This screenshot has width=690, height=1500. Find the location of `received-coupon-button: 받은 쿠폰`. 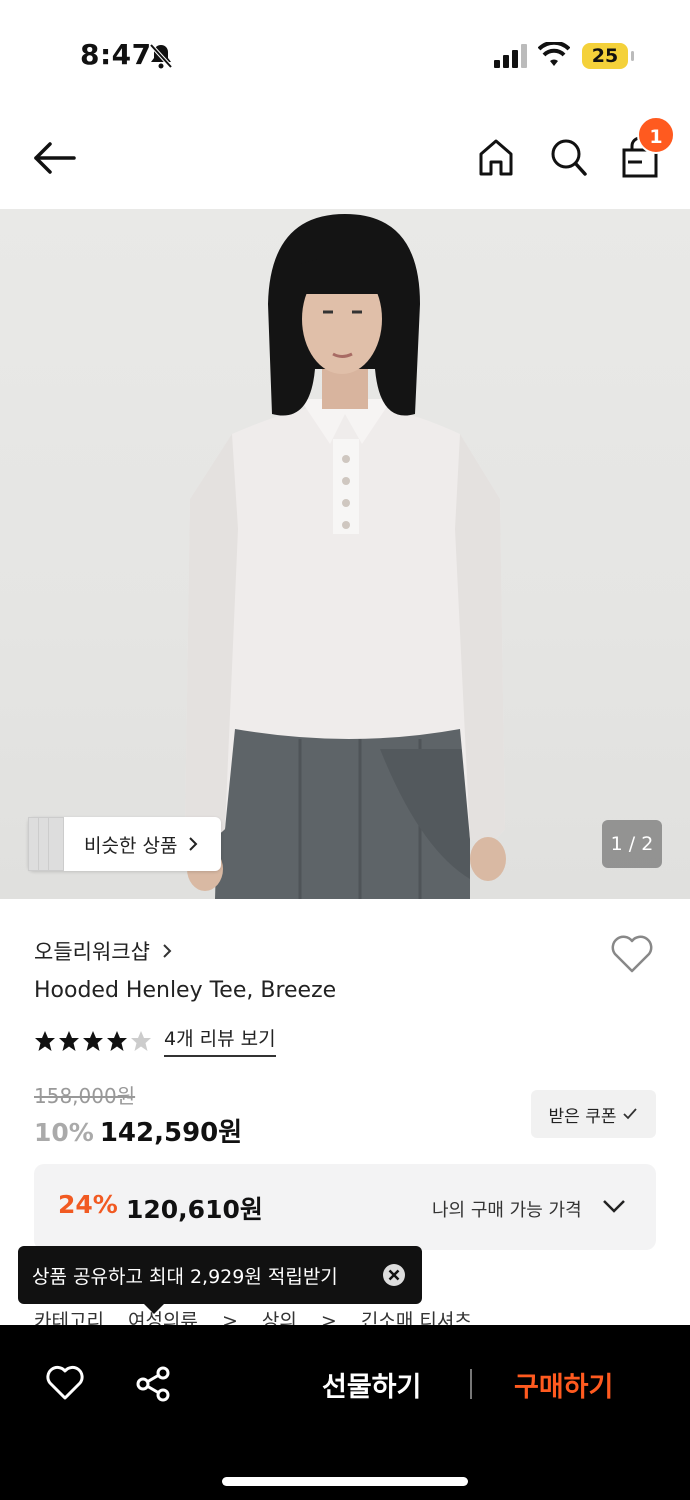

received-coupon-button: 받은 쿠폰 is located at coordinates (593, 1114).